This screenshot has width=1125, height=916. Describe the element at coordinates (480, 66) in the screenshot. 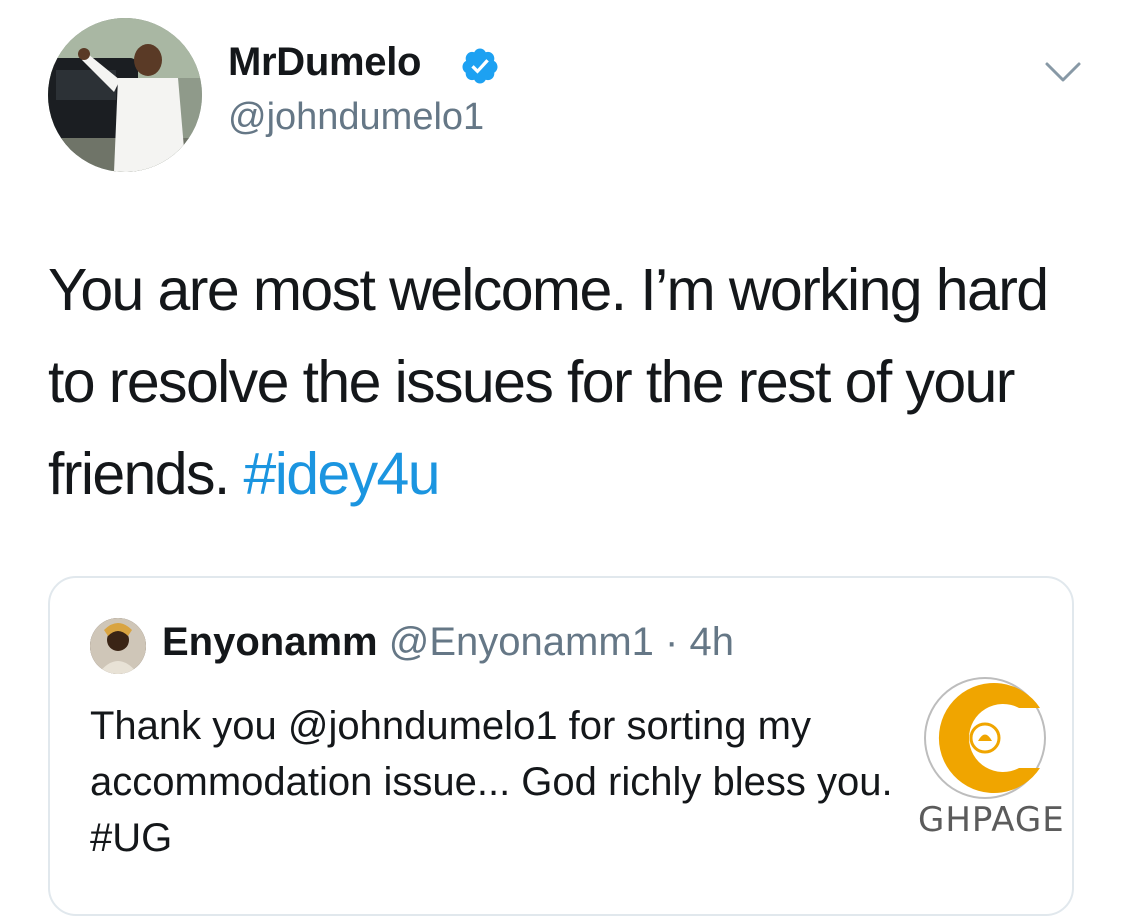

I see `verified-badge-icon` at that location.